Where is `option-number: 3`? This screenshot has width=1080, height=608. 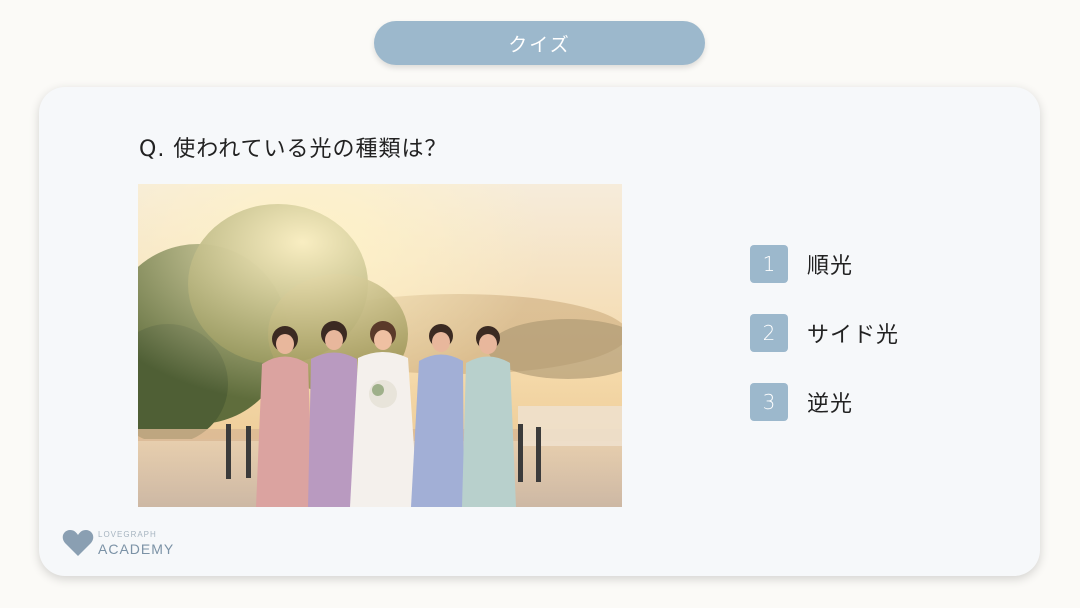 option-number: 3 is located at coordinates (769, 402).